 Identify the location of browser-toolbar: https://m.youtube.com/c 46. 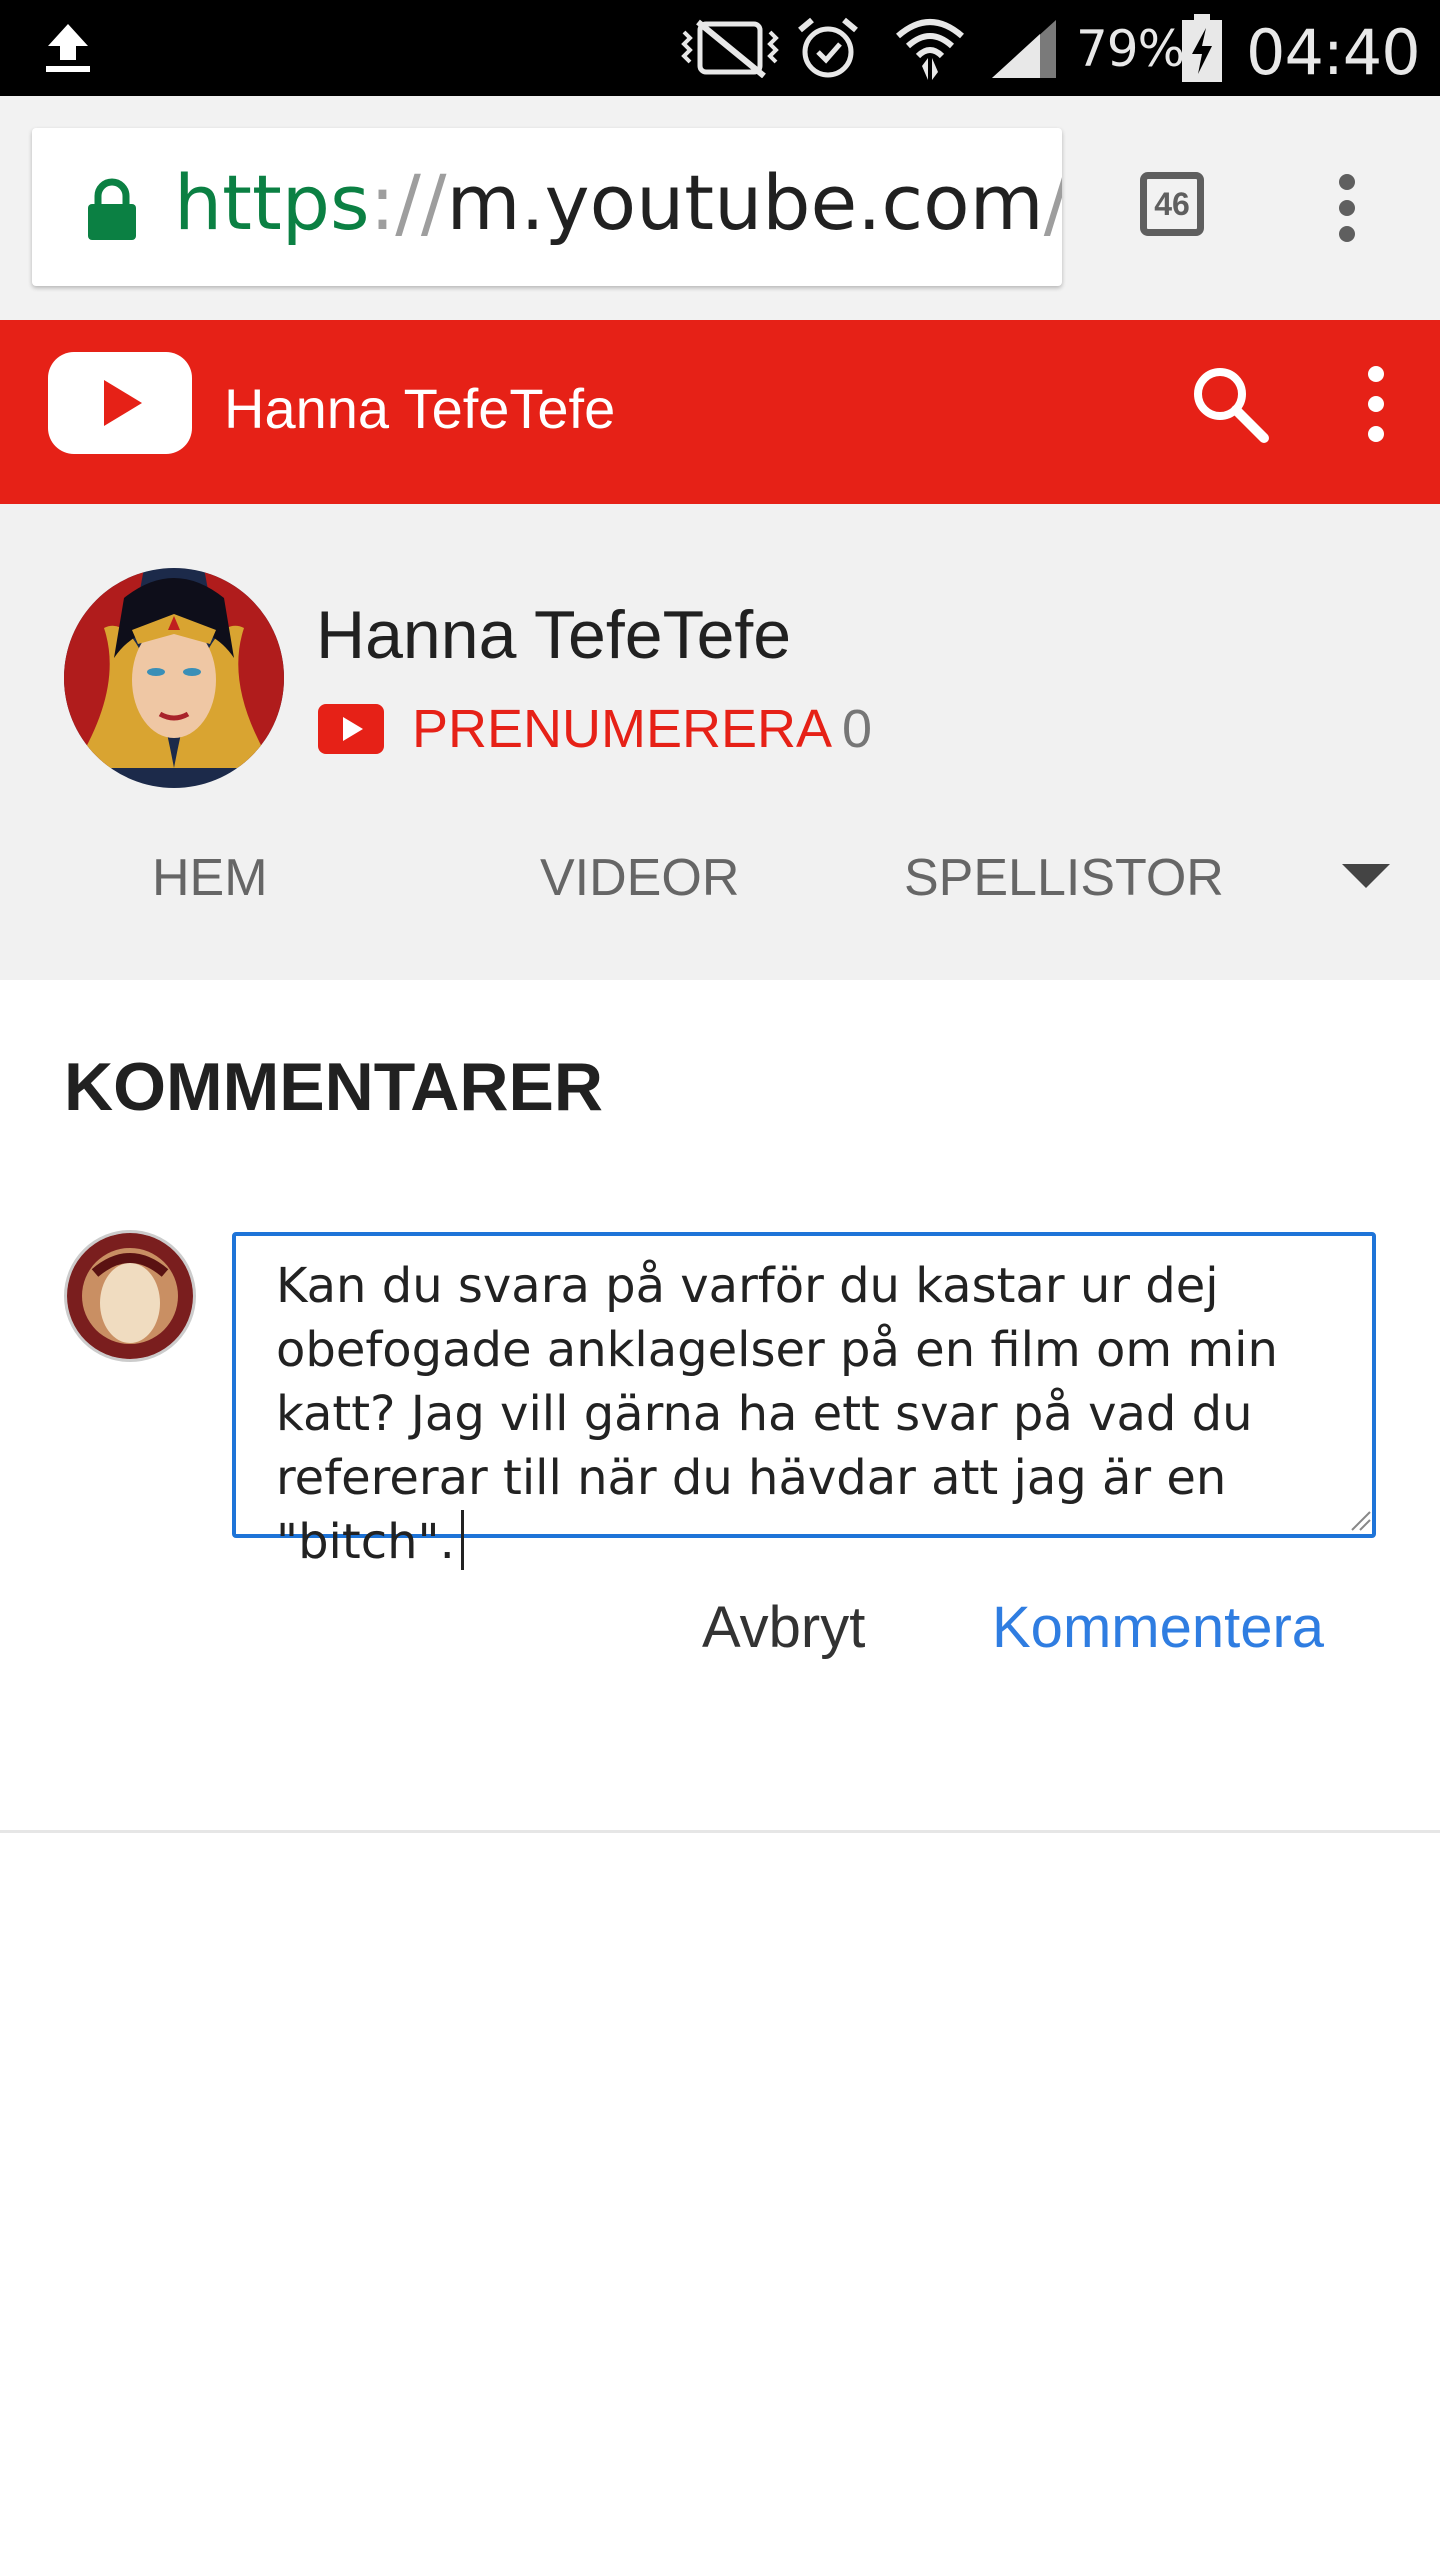
(720, 208).